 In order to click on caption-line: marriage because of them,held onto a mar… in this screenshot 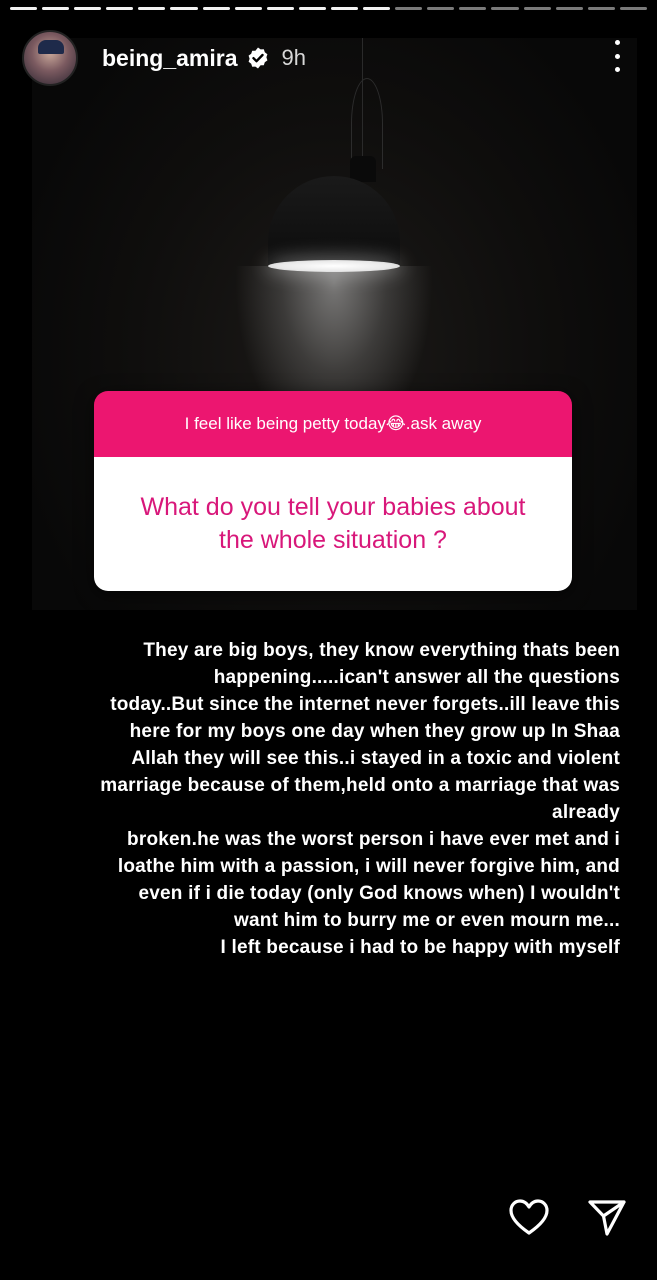, I will do `click(360, 785)`.